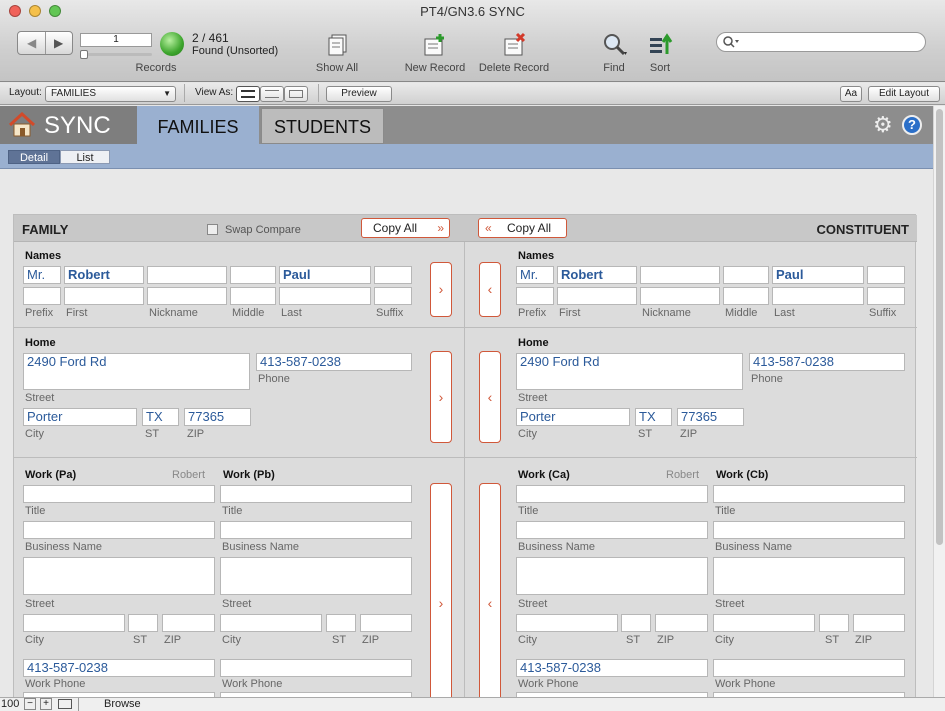 This screenshot has width=945, height=711. Describe the element at coordinates (746, 296) in the screenshot. I see `constituent-middle-alt-field` at that location.